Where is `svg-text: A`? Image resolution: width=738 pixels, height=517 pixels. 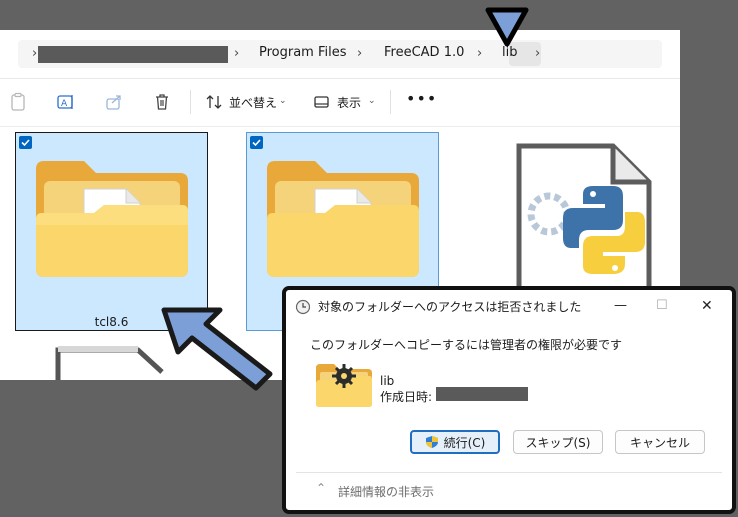 svg-text: A is located at coordinates (64, 104).